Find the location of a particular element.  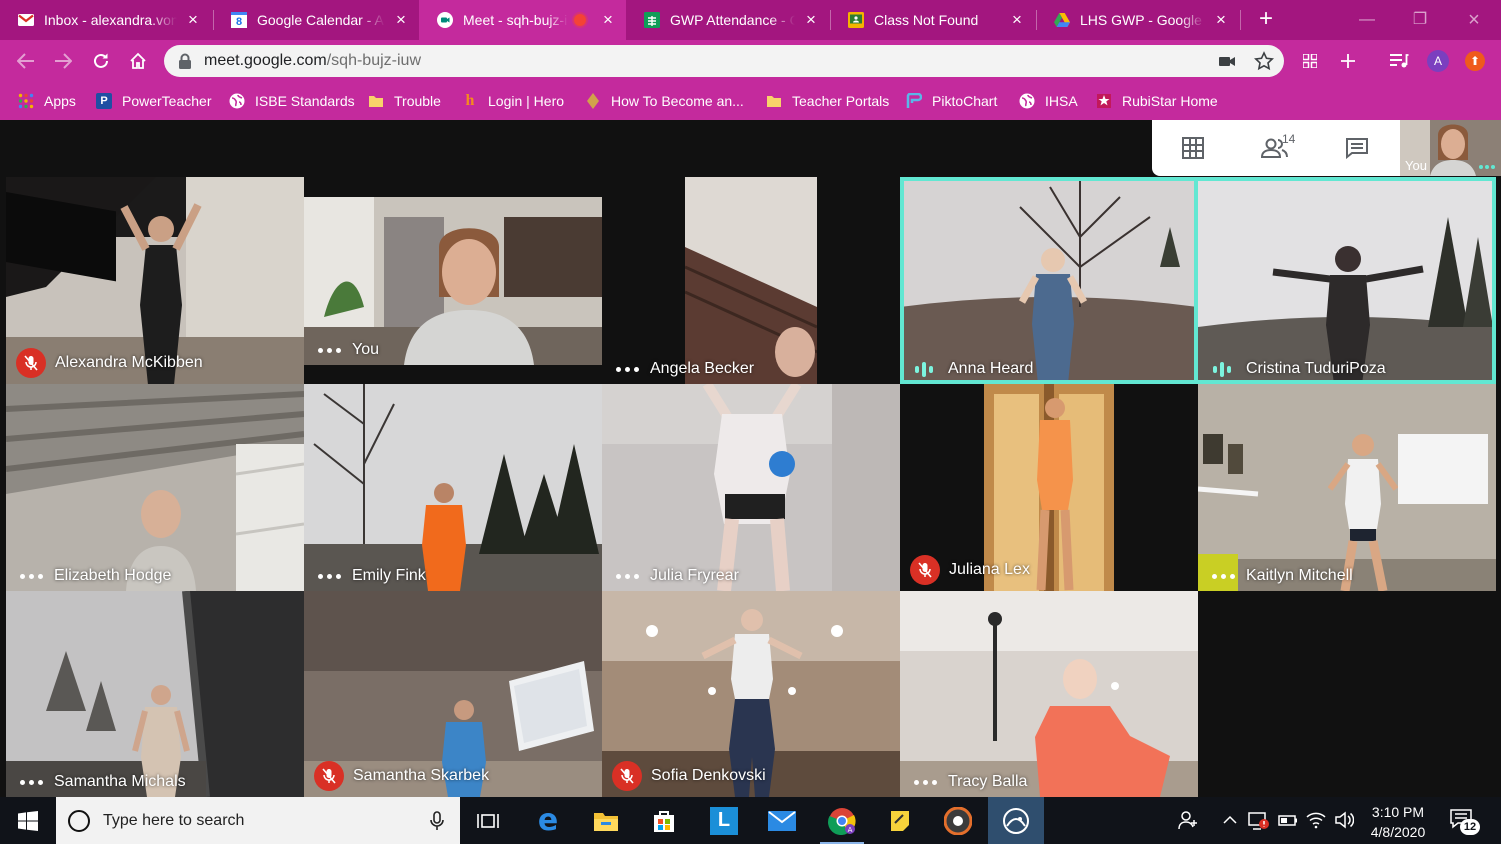

people-icon is located at coordinates (1188, 822).